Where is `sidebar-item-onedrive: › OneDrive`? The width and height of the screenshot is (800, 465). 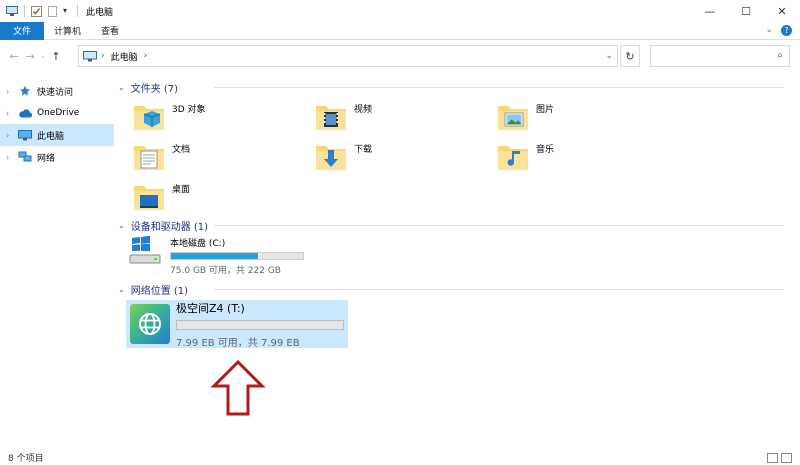 sidebar-item-onedrive: › OneDrive is located at coordinates (57, 113).